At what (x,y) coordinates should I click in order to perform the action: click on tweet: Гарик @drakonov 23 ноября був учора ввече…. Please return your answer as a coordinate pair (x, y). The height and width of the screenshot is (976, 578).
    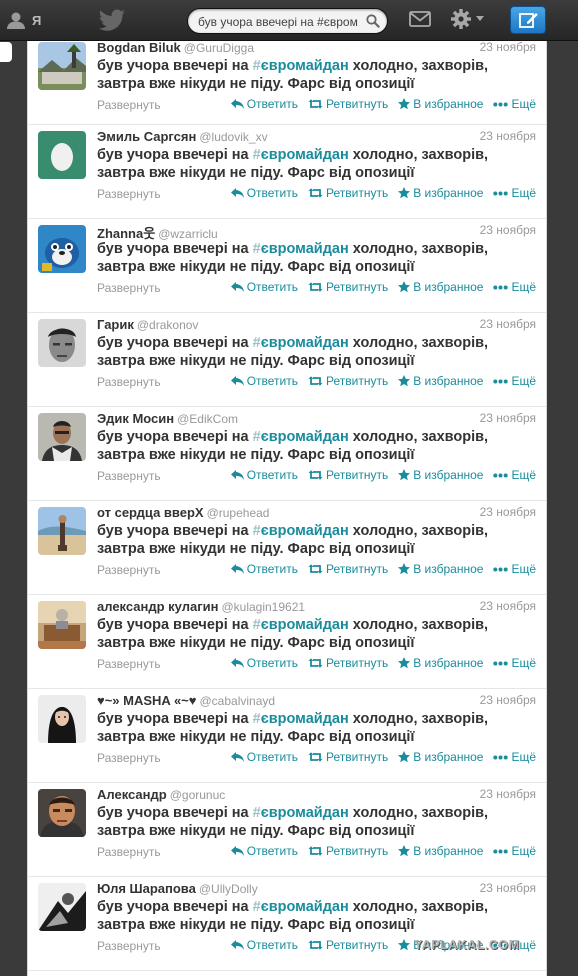
    Looking at the image, I should click on (287, 360).